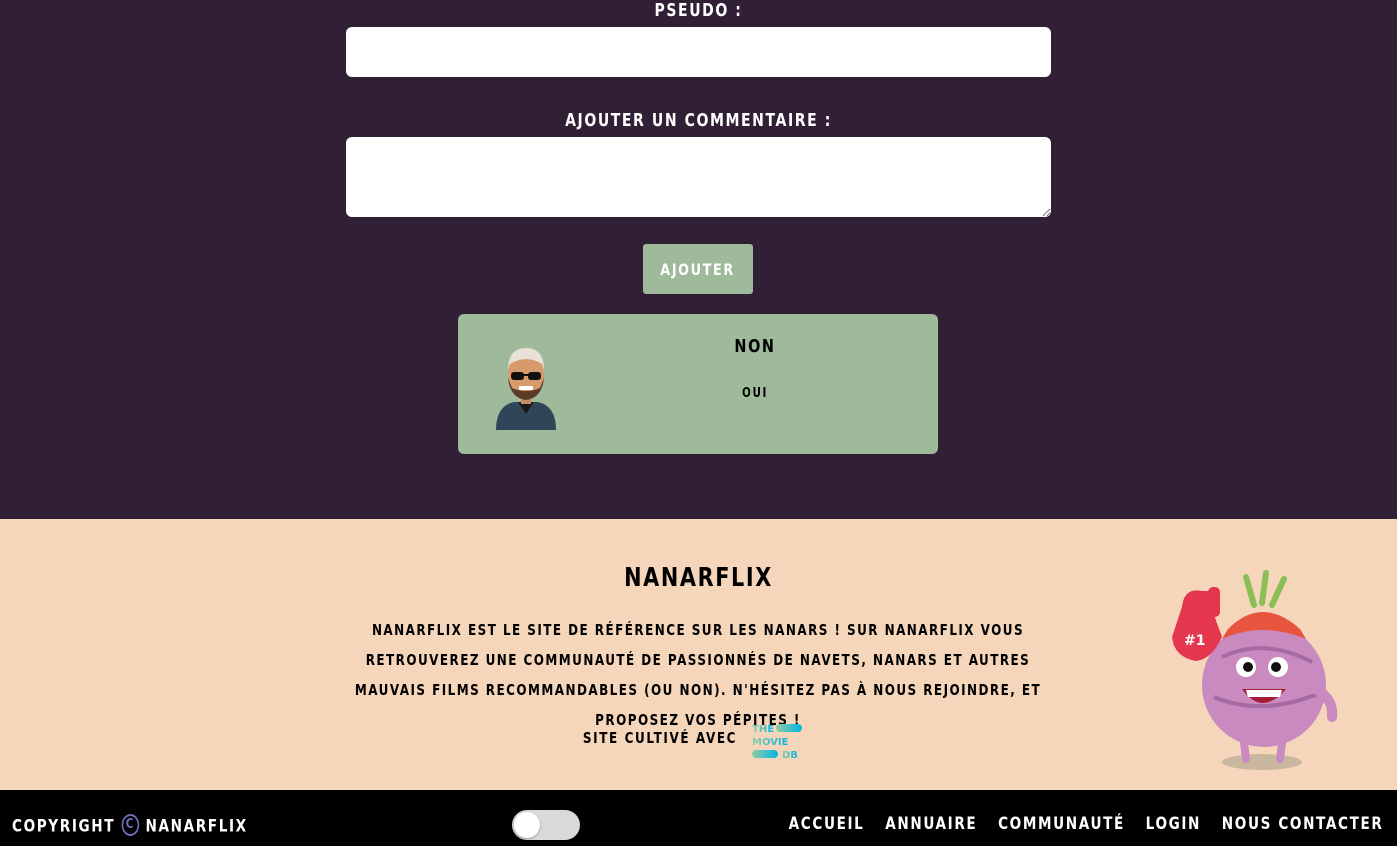  Describe the element at coordinates (698, 120) in the screenshot. I see `comment-label: AJOUTER UN COMMENTAIRE :` at that location.